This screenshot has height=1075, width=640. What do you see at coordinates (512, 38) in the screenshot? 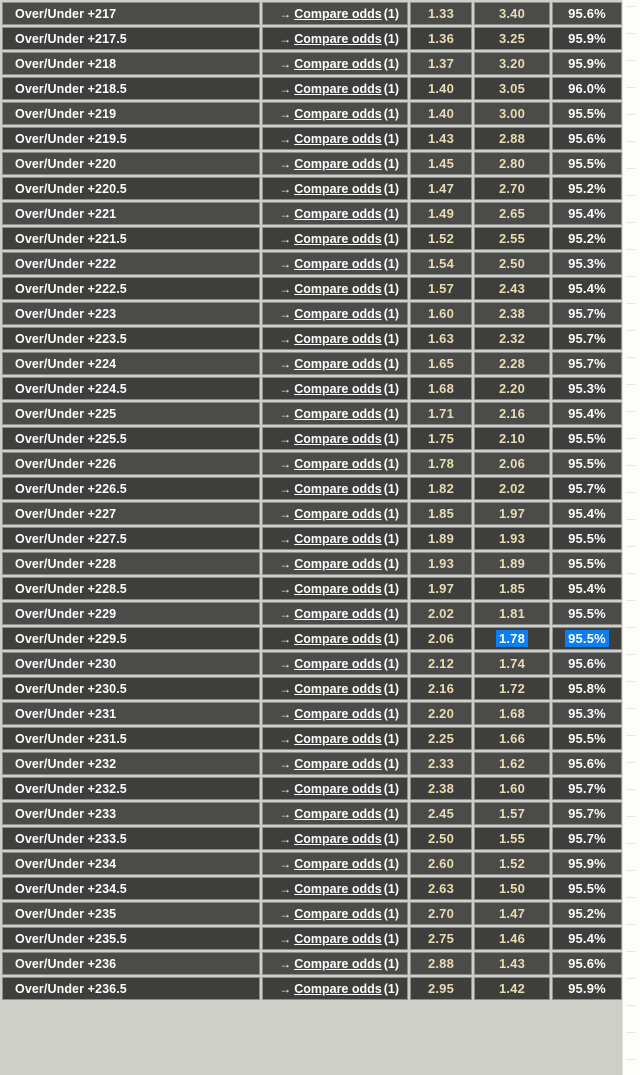
I see `under-odd-value-cell: 3.25` at bounding box center [512, 38].